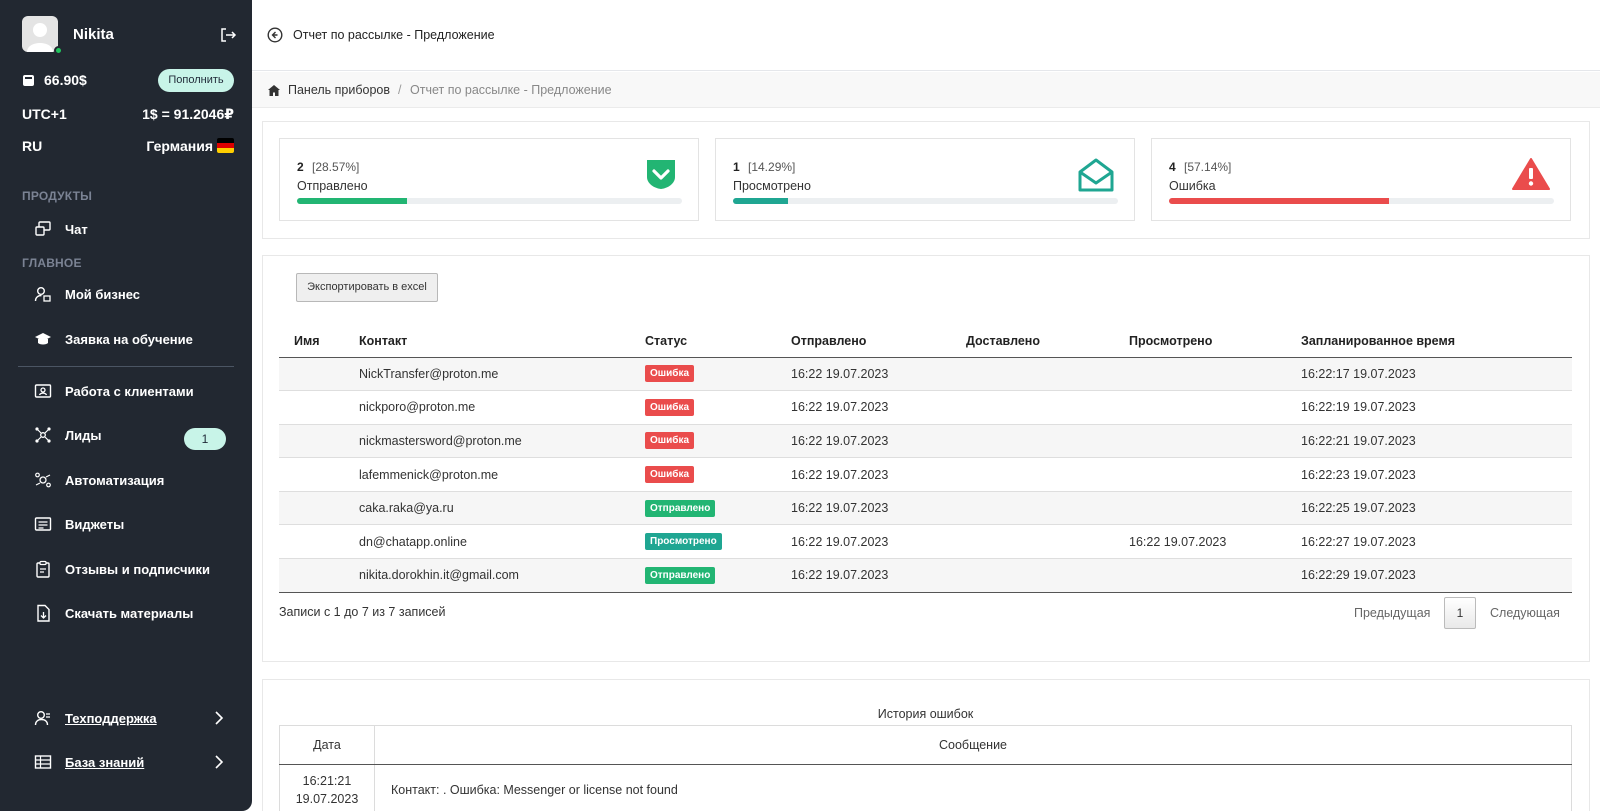  I want to click on sidebar-item-support: Техподдержка, so click(134, 719).